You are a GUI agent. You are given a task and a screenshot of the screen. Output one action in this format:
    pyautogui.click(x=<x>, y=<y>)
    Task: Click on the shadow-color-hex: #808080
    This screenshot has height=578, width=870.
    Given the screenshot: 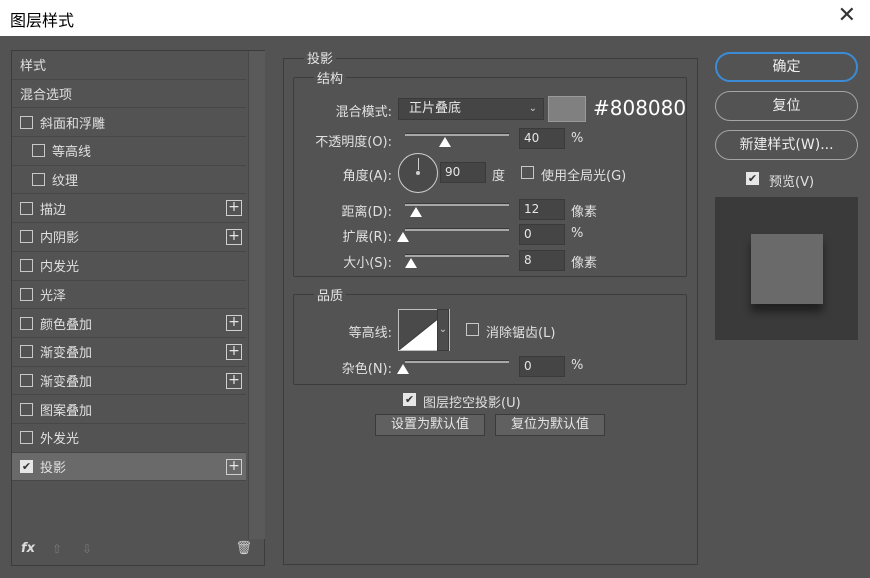 What is the action you would take?
    pyautogui.click(x=640, y=108)
    